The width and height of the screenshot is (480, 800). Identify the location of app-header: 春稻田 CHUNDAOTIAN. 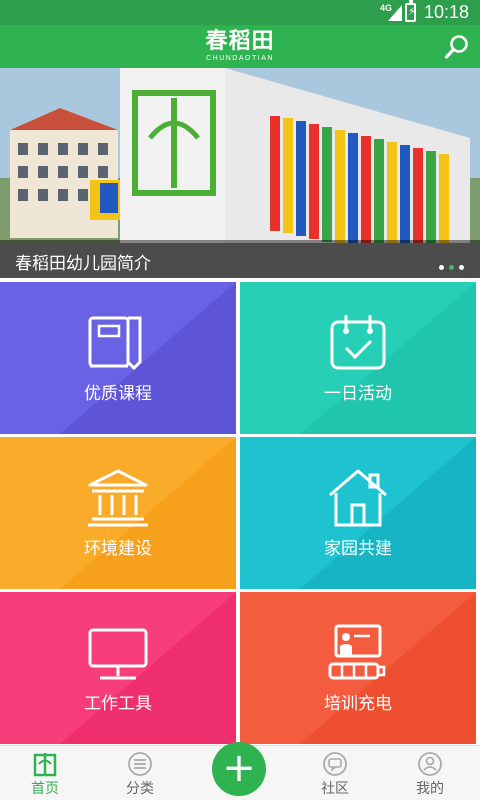
(240, 46).